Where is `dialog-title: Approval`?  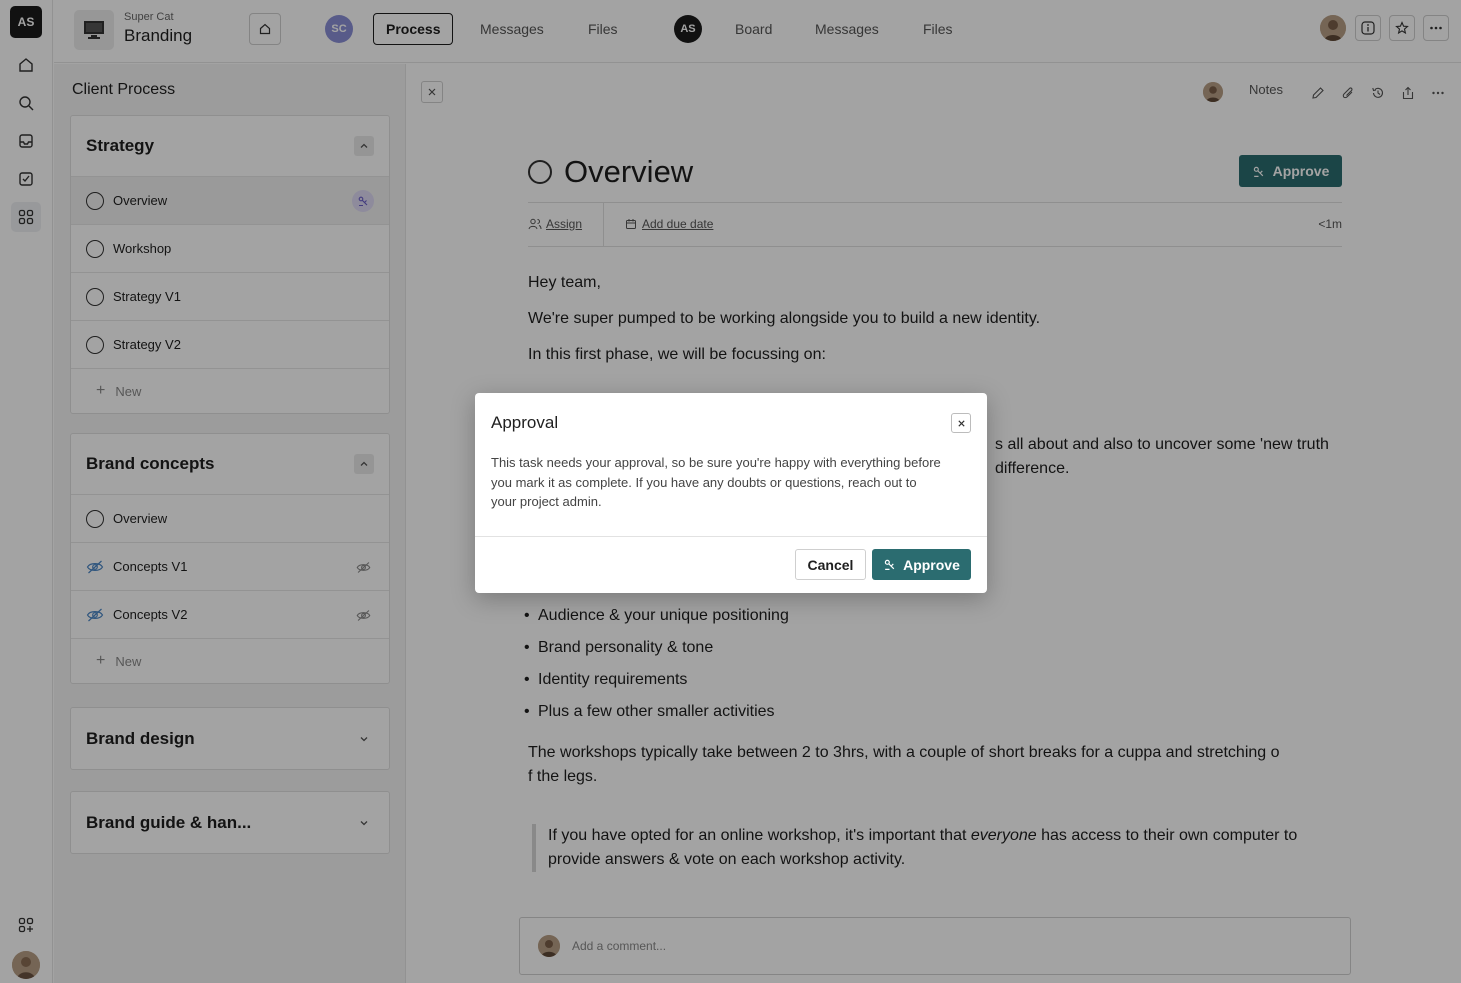
dialog-title: Approval is located at coordinates (525, 422).